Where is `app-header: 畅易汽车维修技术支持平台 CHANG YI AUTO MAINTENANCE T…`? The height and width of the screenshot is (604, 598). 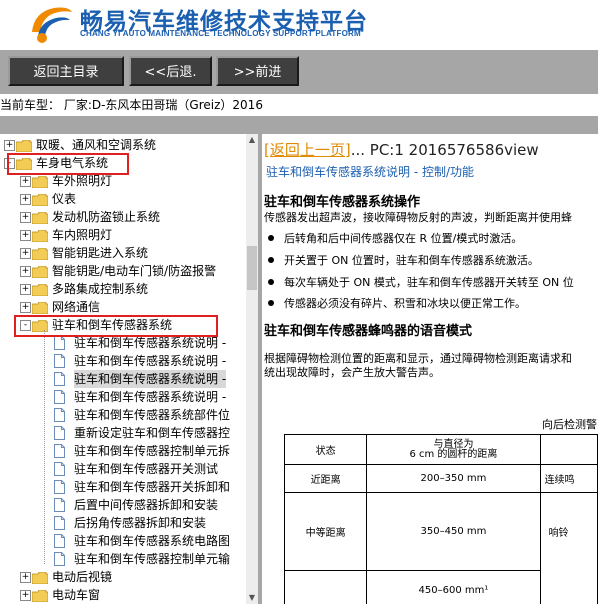 app-header: 畅易汽车维修技术支持平台 CHANG YI AUTO MAINTENANCE T… is located at coordinates (299, 25).